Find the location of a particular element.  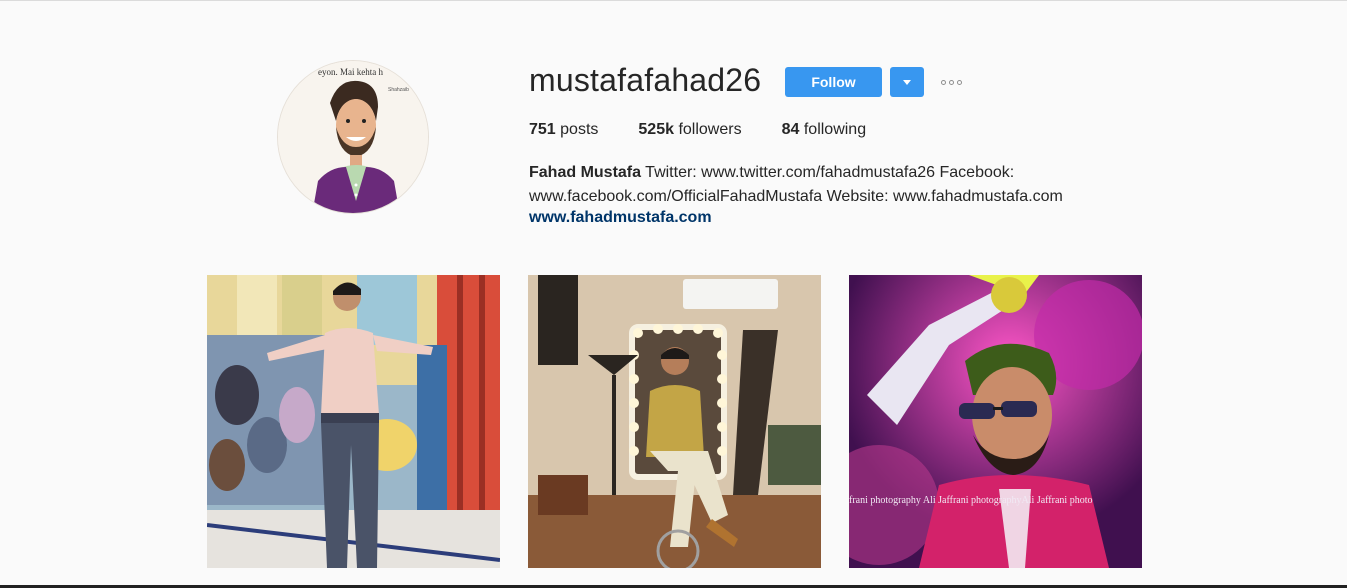

suggestions-dropdown-button is located at coordinates (907, 82).